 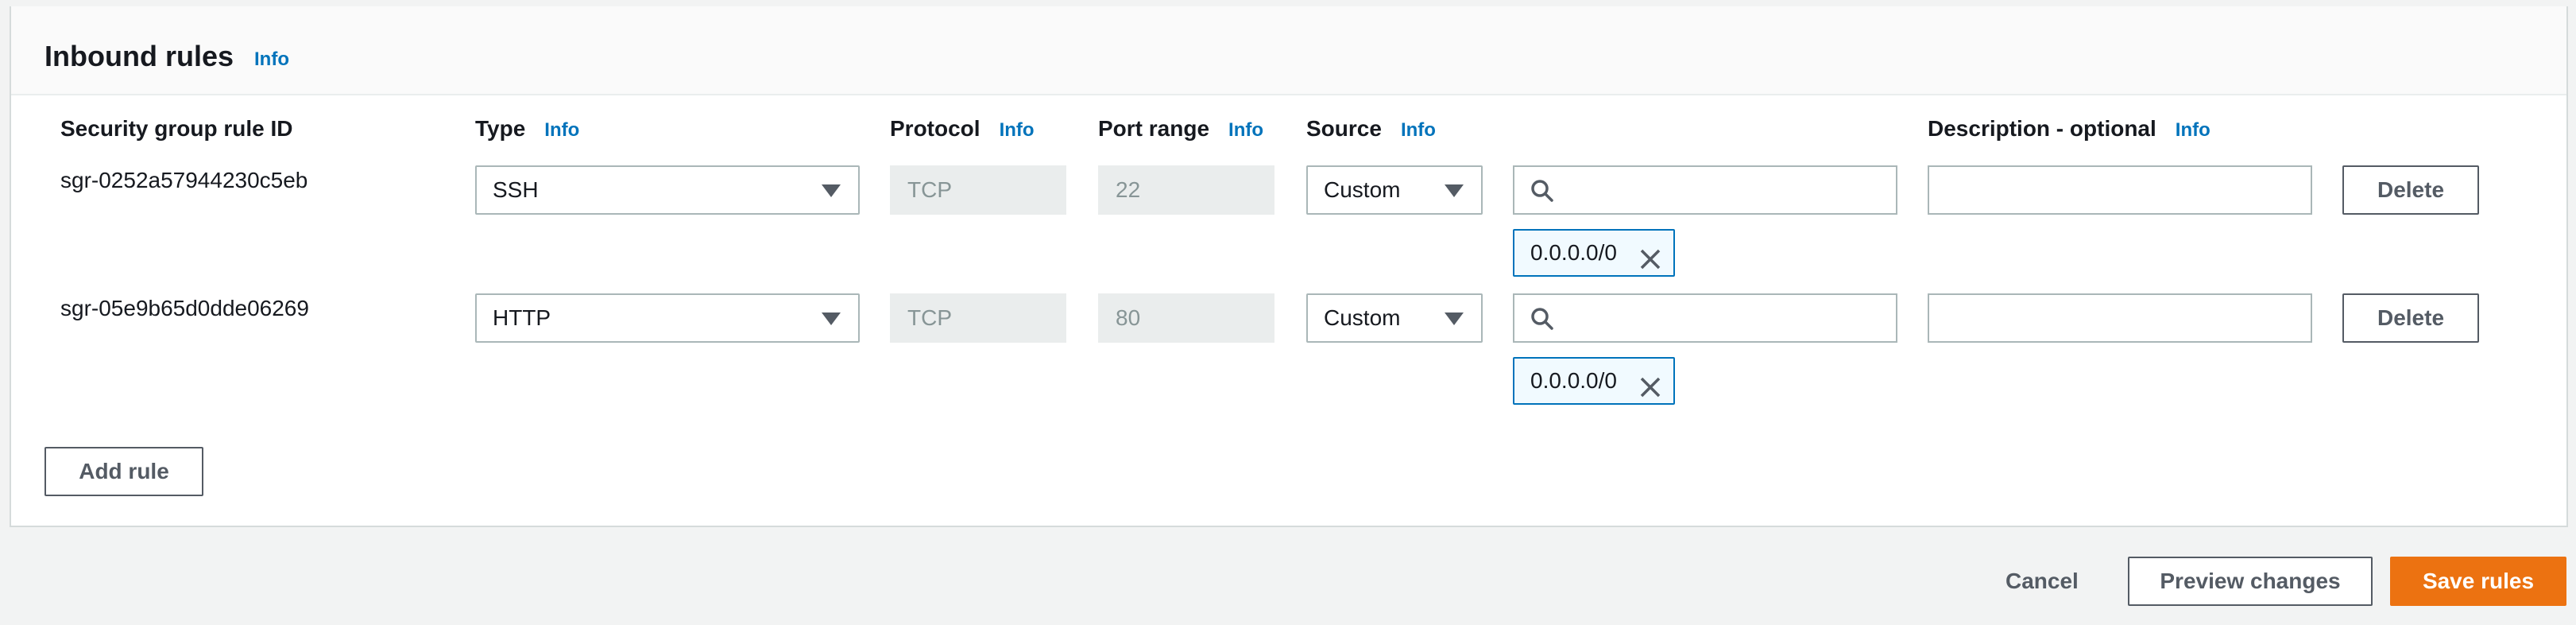 I want to click on add-rule-button: Add rule, so click(x=124, y=471).